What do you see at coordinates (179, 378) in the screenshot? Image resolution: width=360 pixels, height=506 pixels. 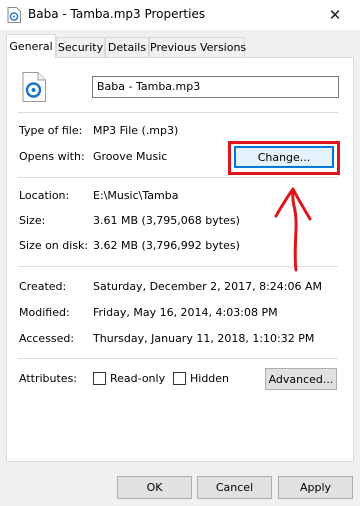 I see `hidden-checkbox` at bounding box center [179, 378].